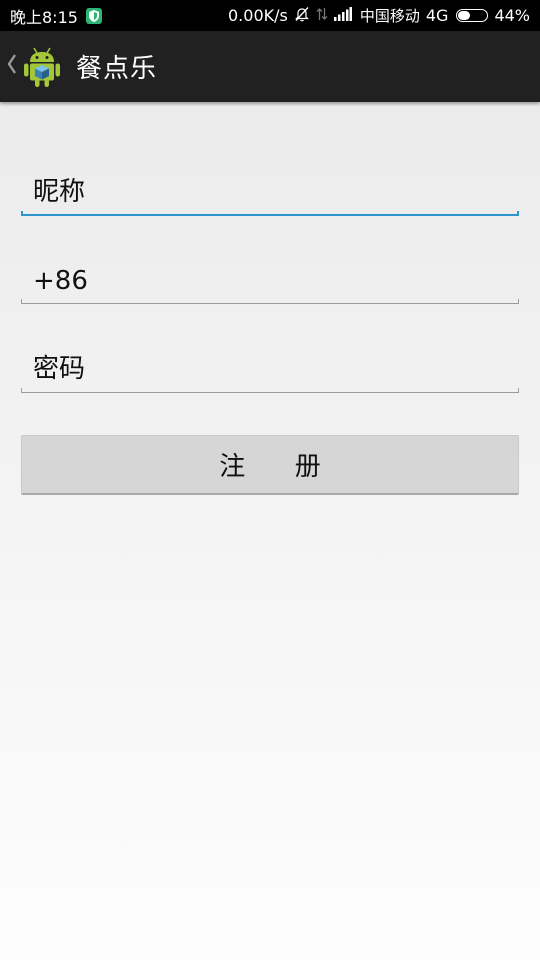  I want to click on shield-icon, so click(93, 15).